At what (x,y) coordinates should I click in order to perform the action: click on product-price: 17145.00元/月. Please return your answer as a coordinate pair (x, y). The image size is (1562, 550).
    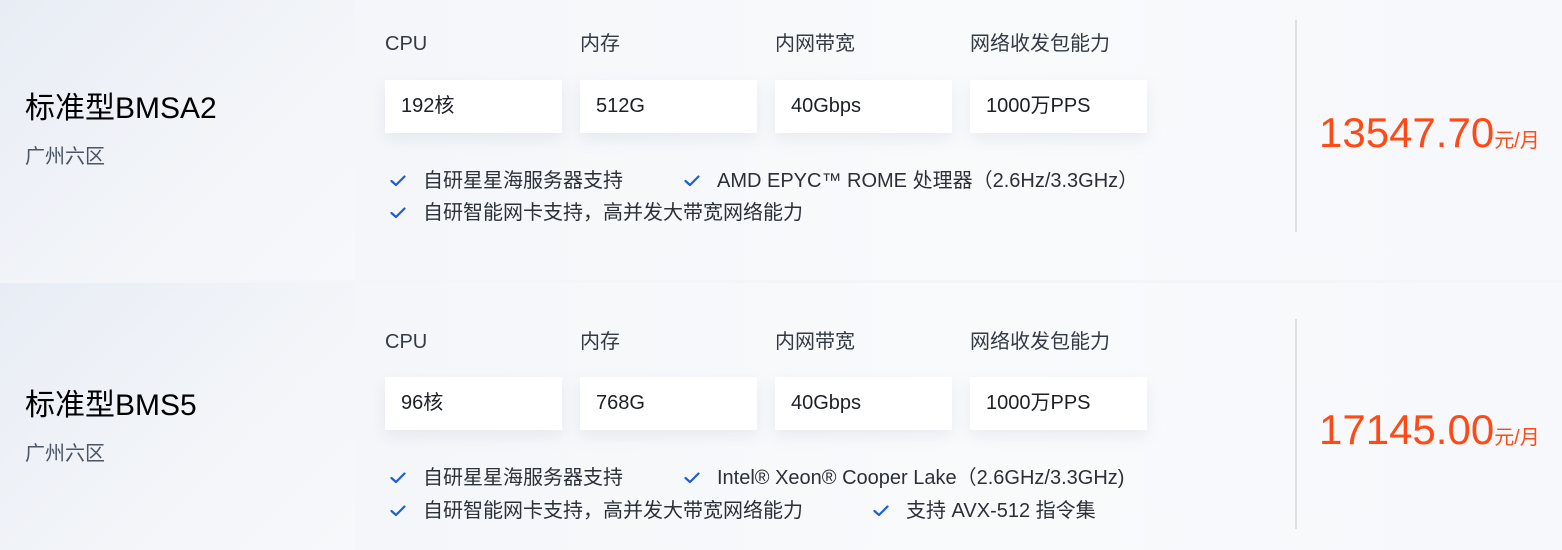
    Looking at the image, I should click on (1429, 430).